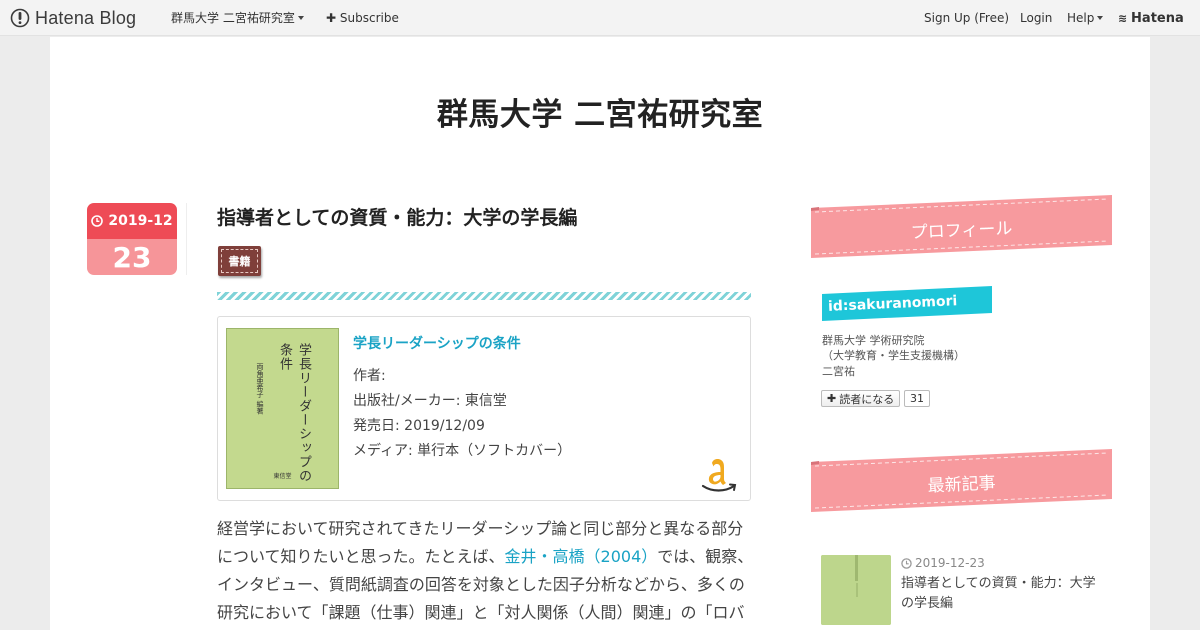 The height and width of the screenshot is (630, 1200). I want to click on hatena-blog-logo: Hatena Blog, so click(73, 18).